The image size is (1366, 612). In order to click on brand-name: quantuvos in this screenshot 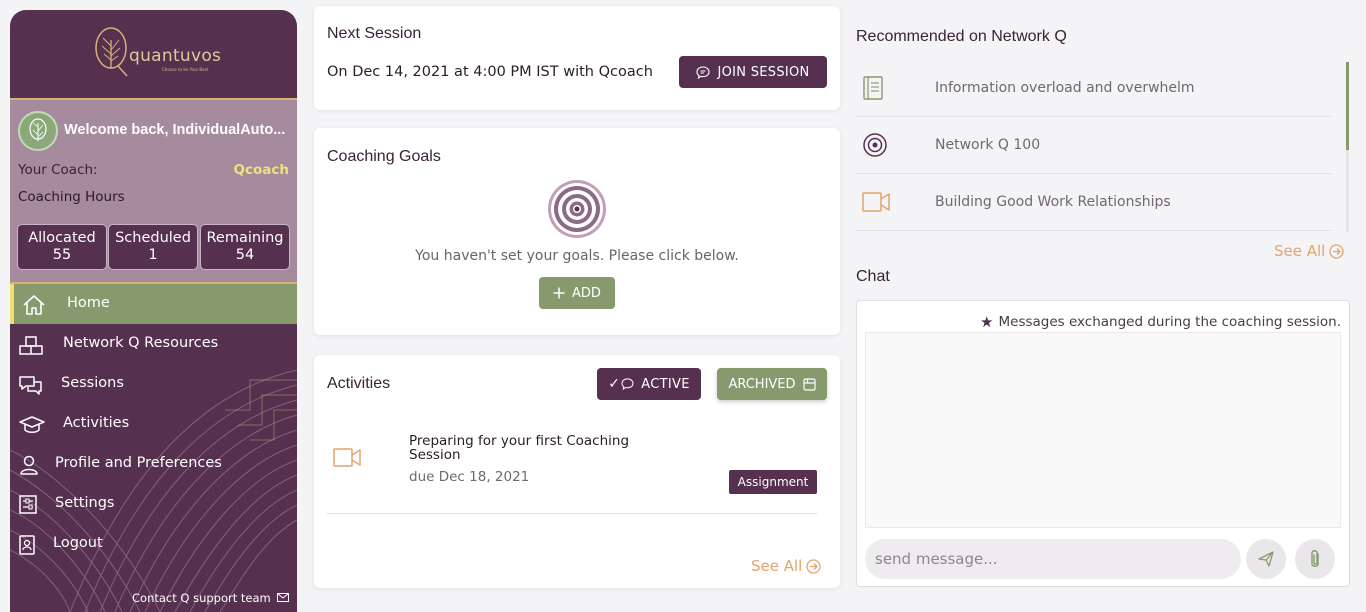, I will do `click(175, 56)`.